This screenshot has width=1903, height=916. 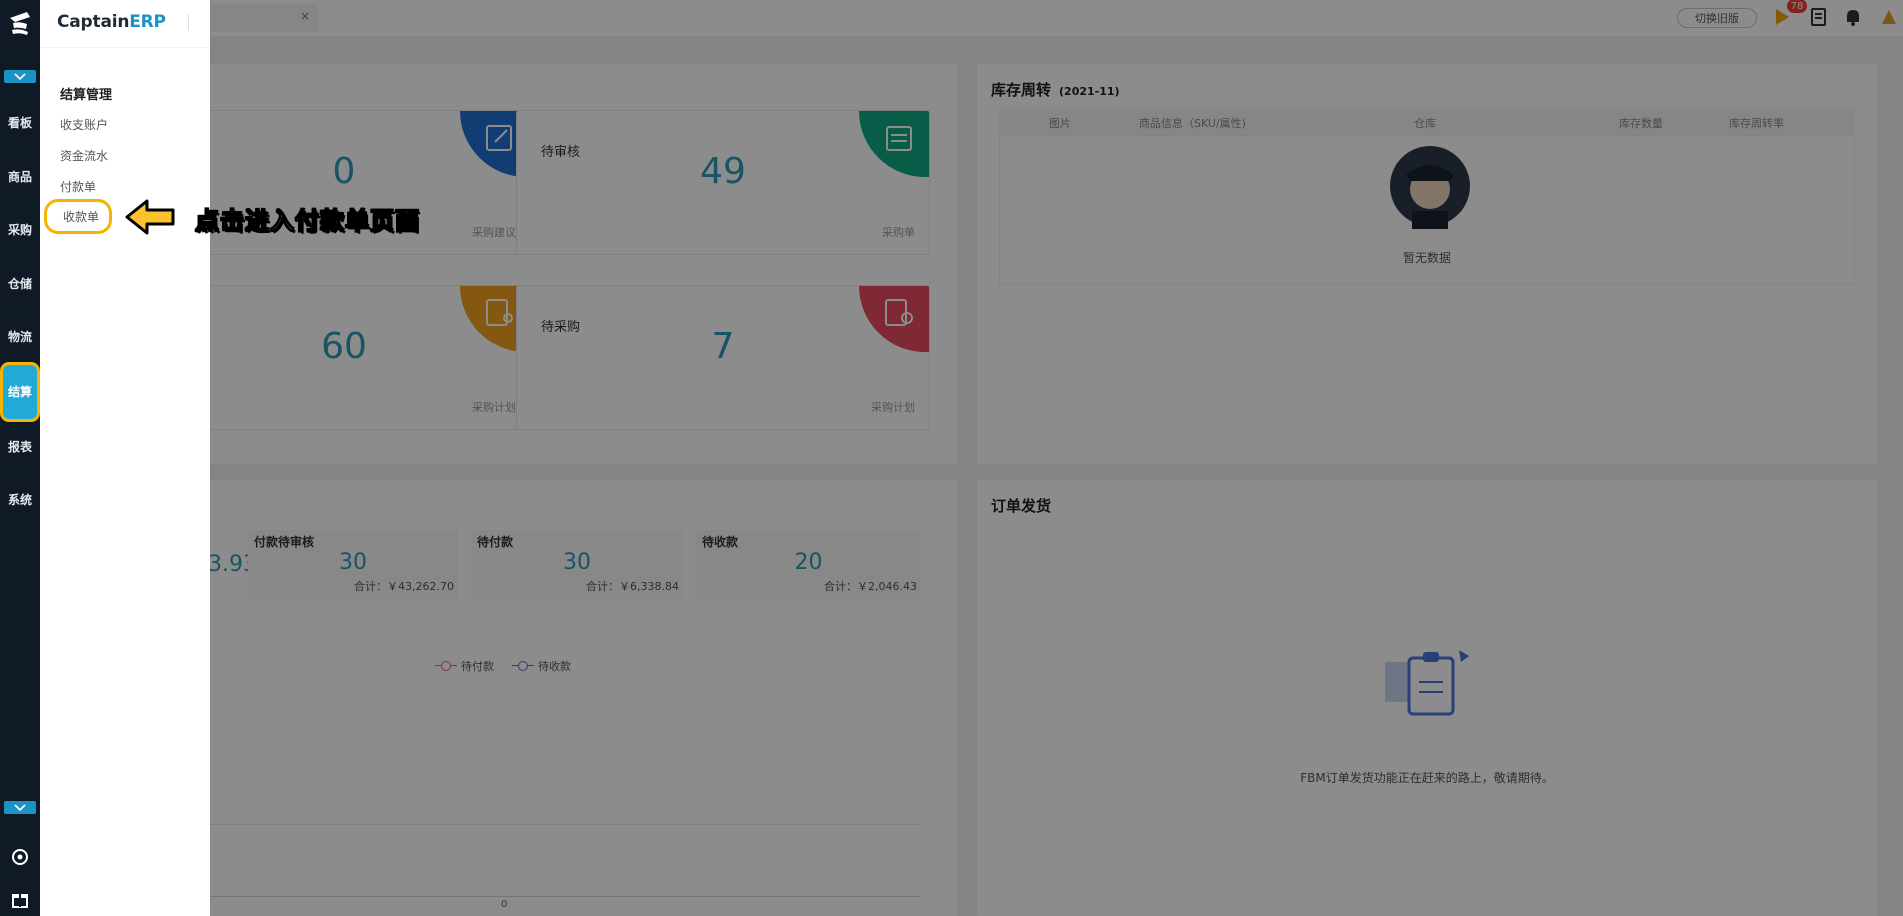 I want to click on captain-hat-logo-icon, so click(x=20, y=23).